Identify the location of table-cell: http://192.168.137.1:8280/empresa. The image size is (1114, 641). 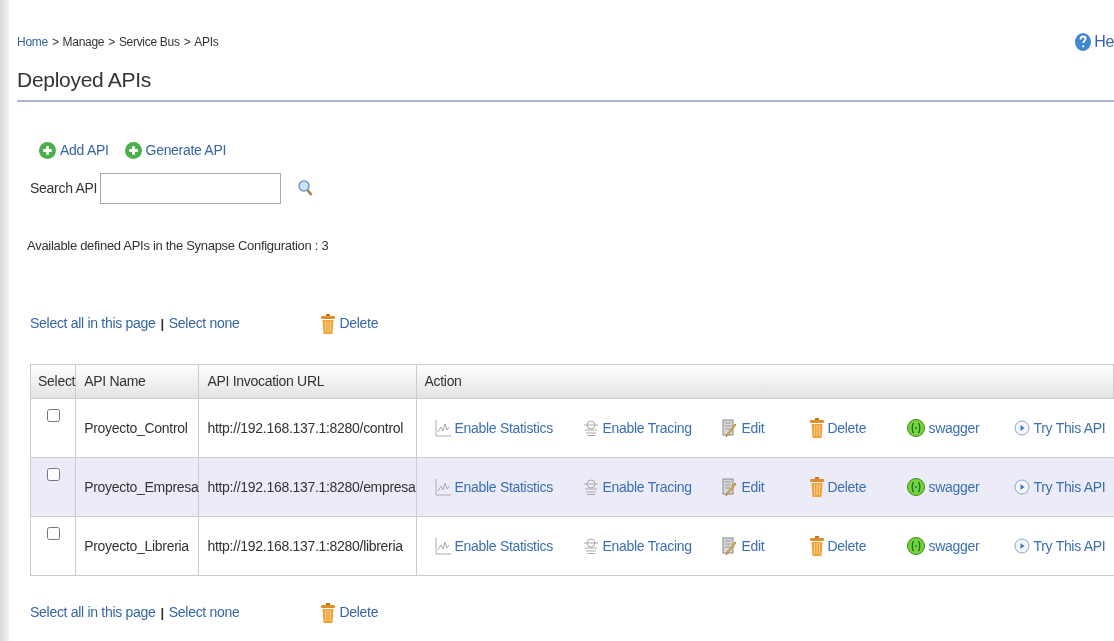
(307, 487).